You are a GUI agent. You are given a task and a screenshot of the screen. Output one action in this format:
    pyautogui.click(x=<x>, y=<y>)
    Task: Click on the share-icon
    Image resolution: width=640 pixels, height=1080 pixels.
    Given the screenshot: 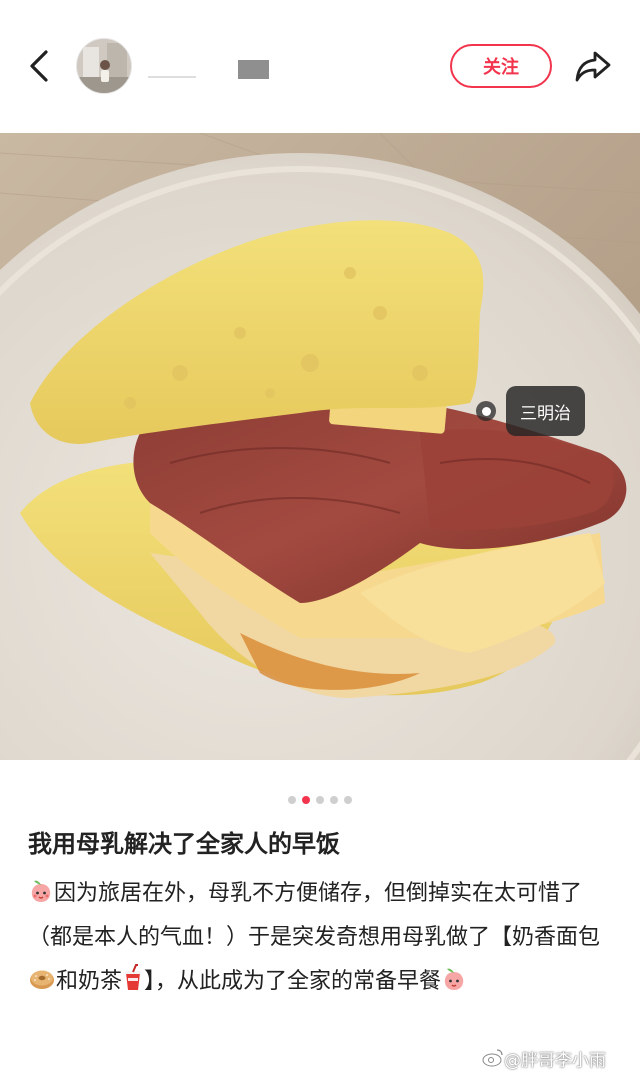 What is the action you would take?
    pyautogui.click(x=593, y=66)
    